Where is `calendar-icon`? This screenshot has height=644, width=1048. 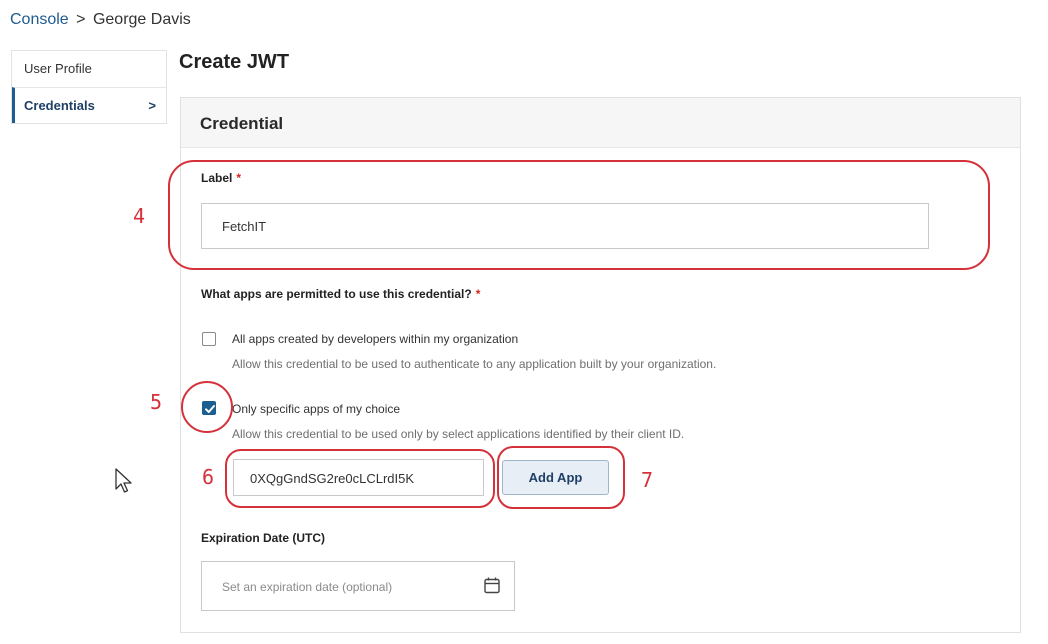 calendar-icon is located at coordinates (492, 585).